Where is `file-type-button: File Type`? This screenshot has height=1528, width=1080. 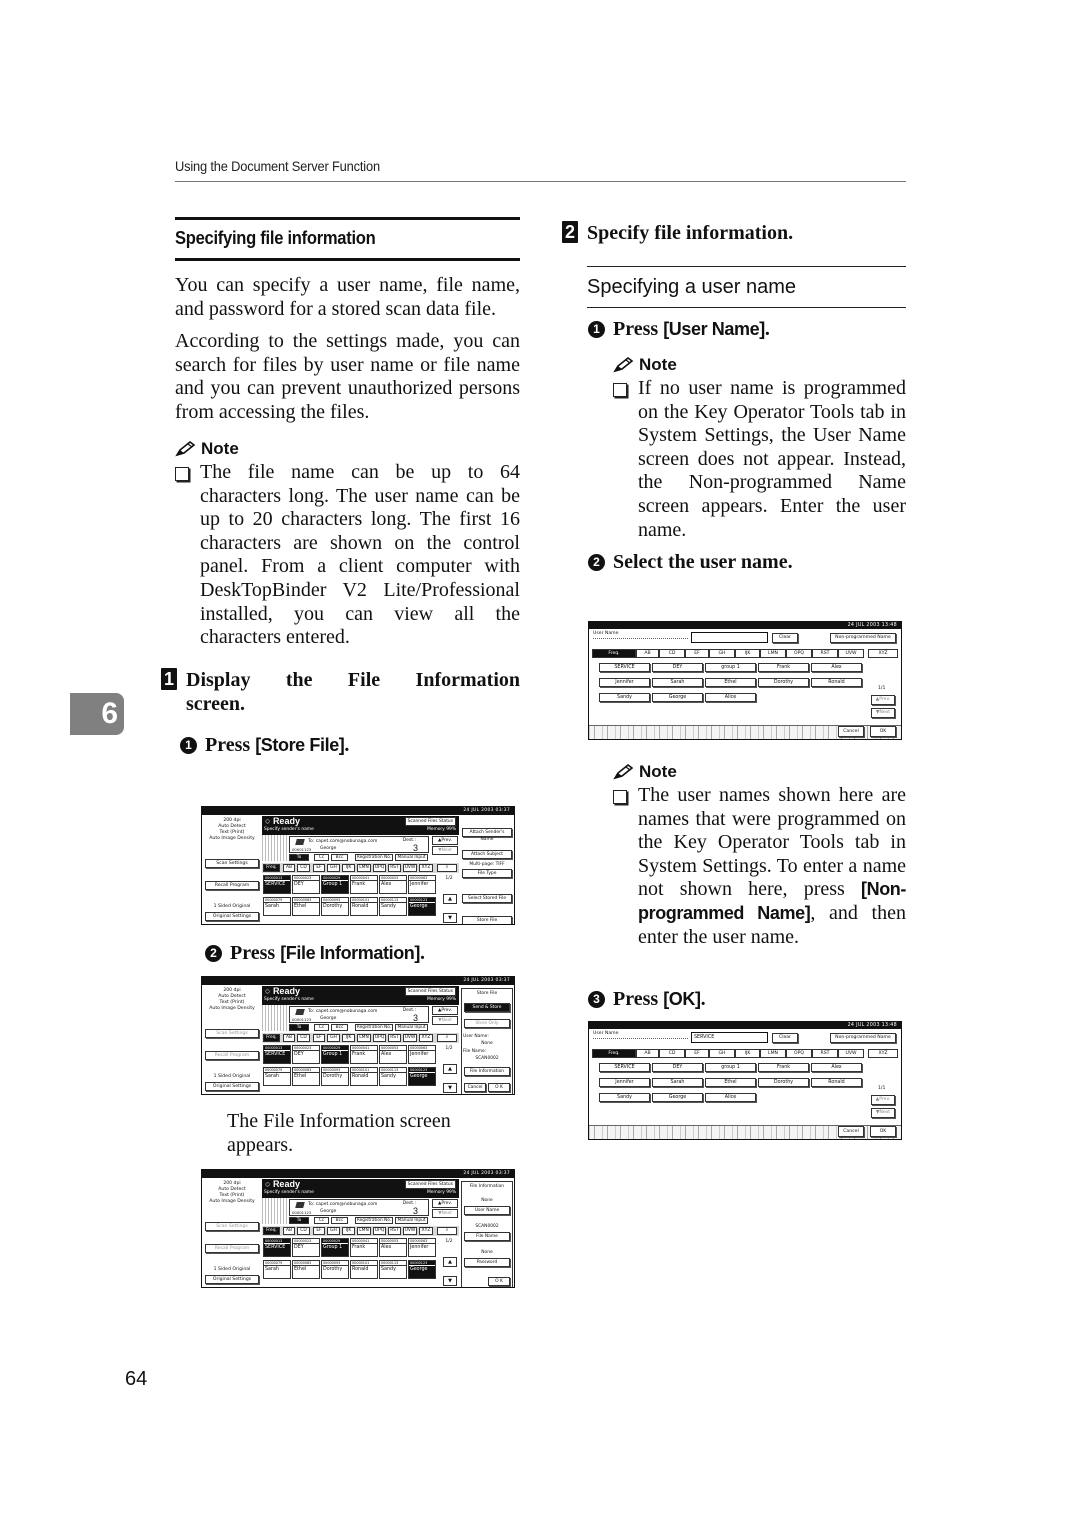
file-type-button: File Type is located at coordinates (487, 873).